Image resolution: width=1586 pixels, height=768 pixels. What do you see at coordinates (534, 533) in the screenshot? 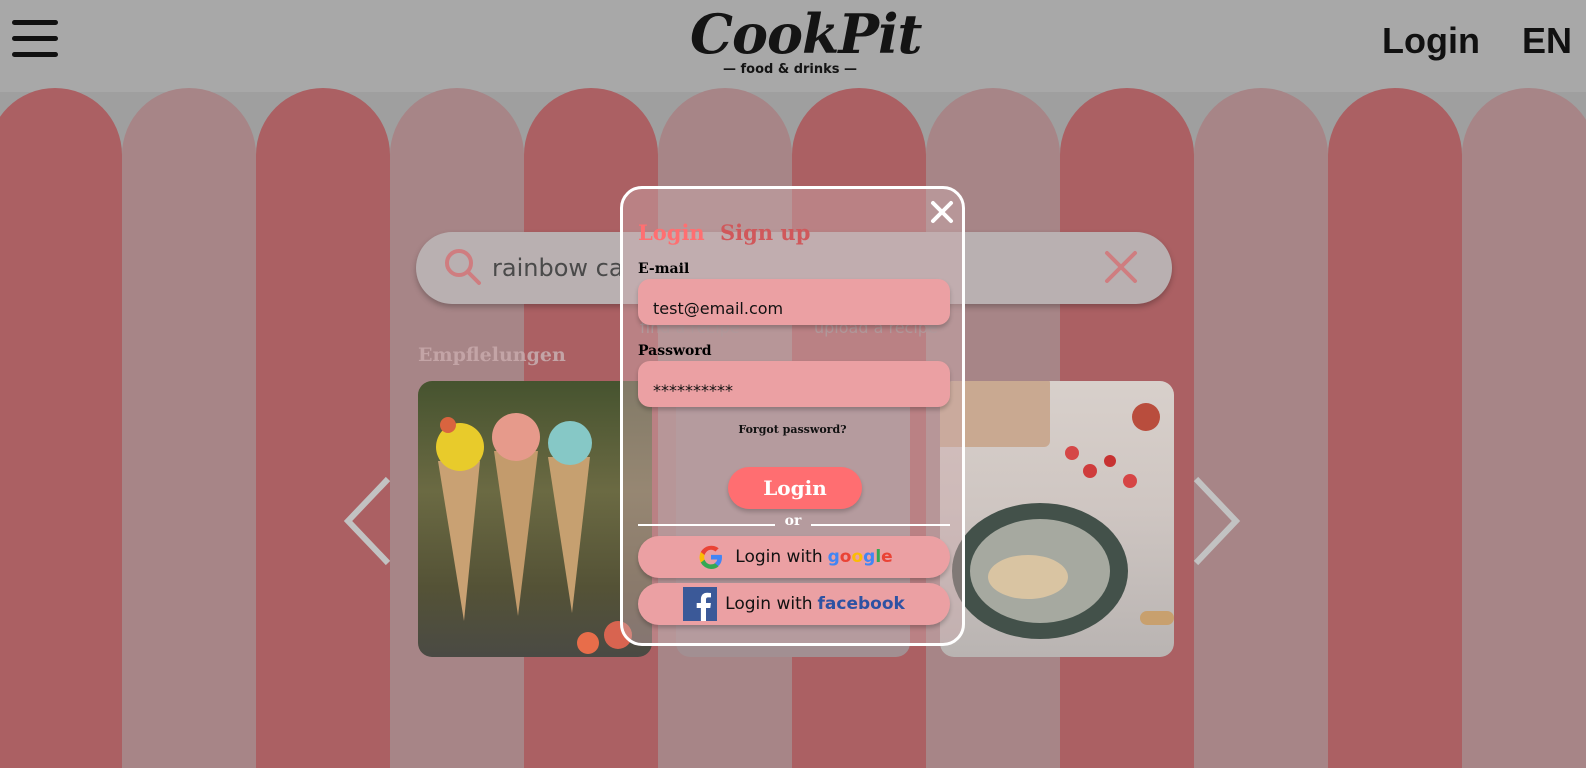
I see `ice-cream-image` at bounding box center [534, 533].